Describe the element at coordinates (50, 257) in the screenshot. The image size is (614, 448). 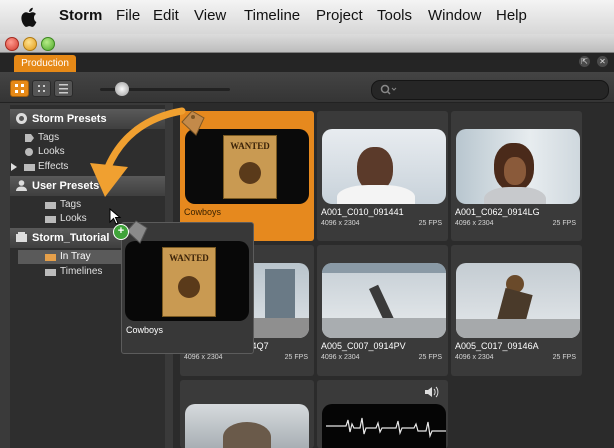
I see `tray-icon` at that location.